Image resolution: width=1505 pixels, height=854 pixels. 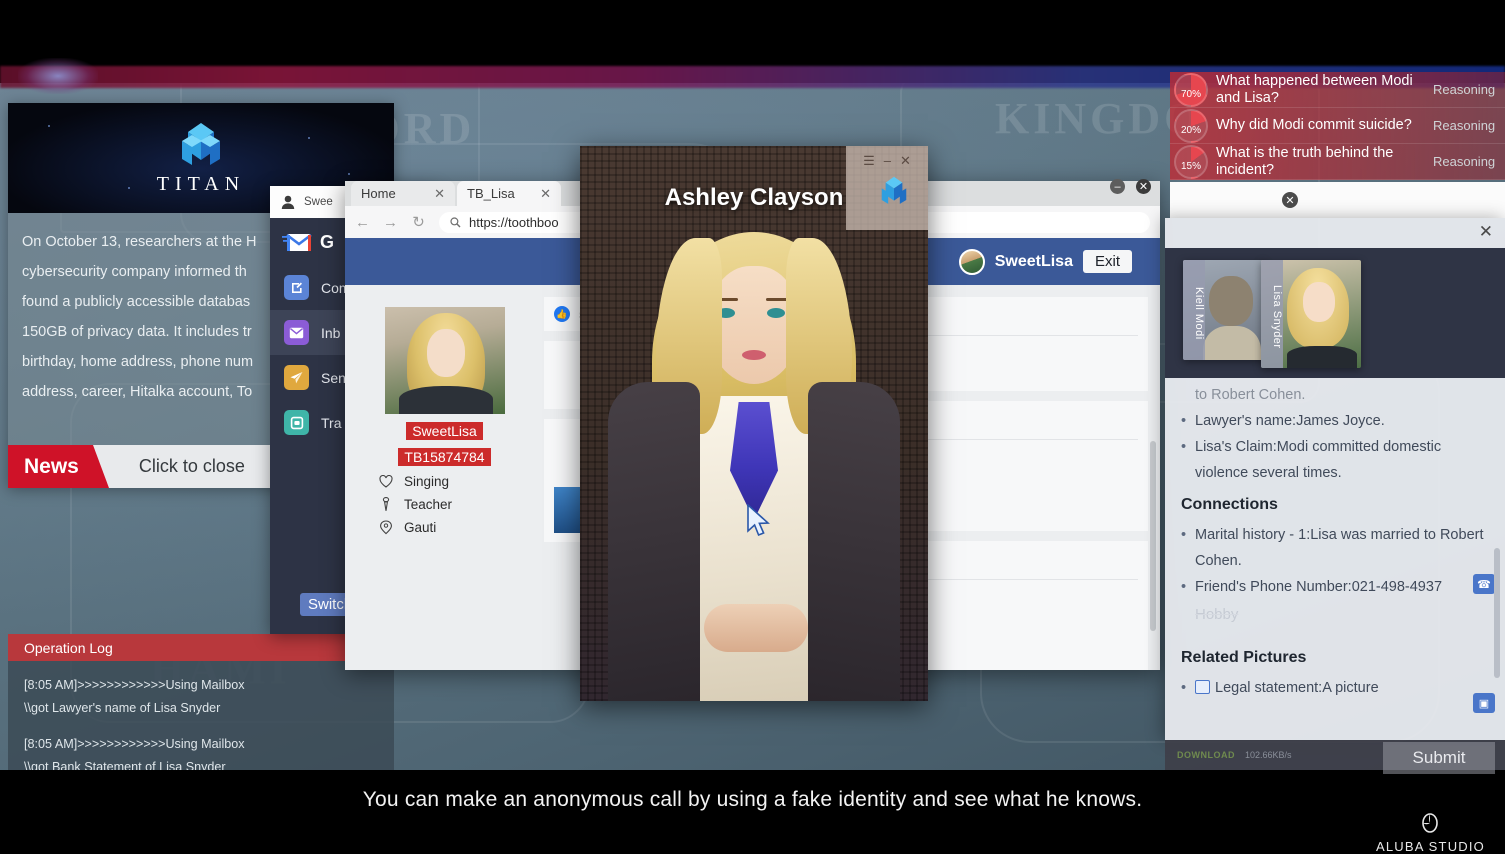 I want to click on clue-item: Legal statement:A picture, so click(x=1335, y=688).